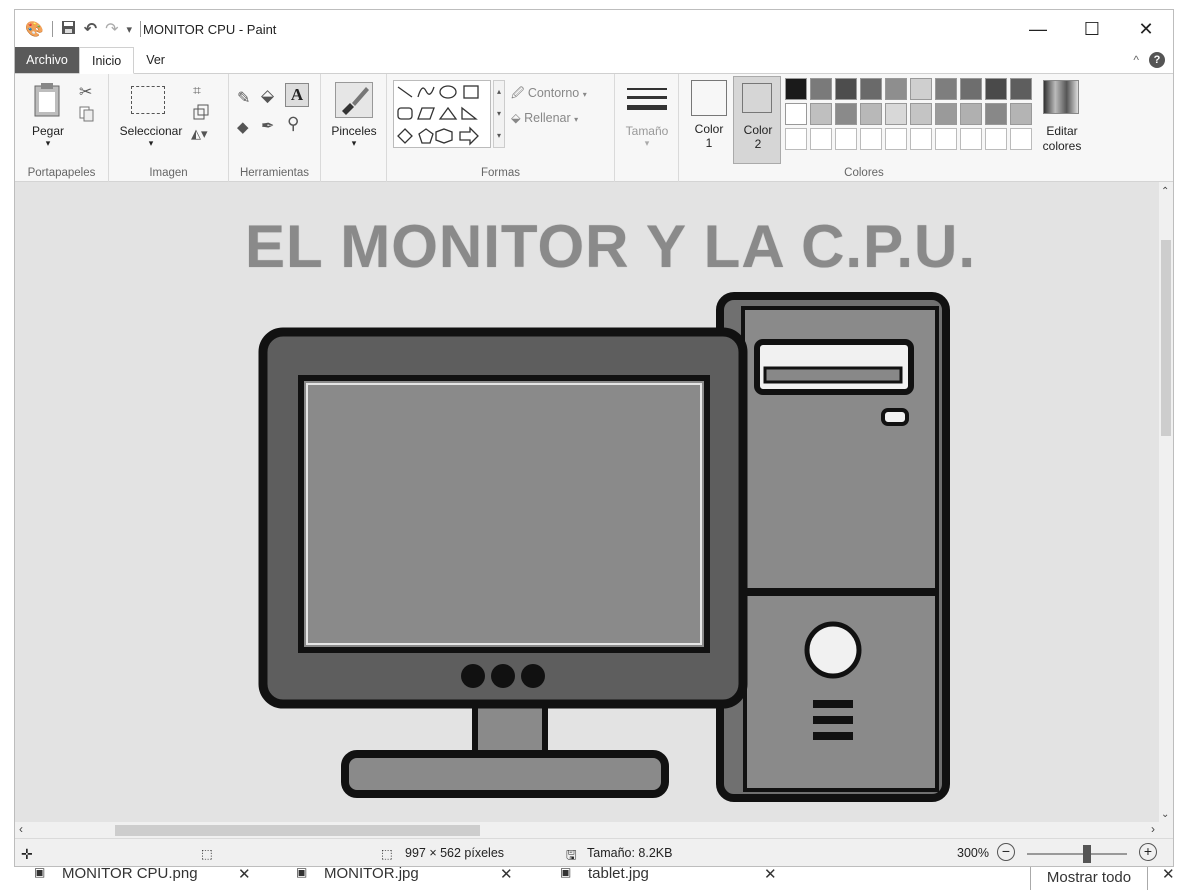 The width and height of the screenshot is (1188, 890). What do you see at coordinates (1166, 502) in the screenshot?
I see `vertical-scrollbar: ⌃ ⌄` at bounding box center [1166, 502].